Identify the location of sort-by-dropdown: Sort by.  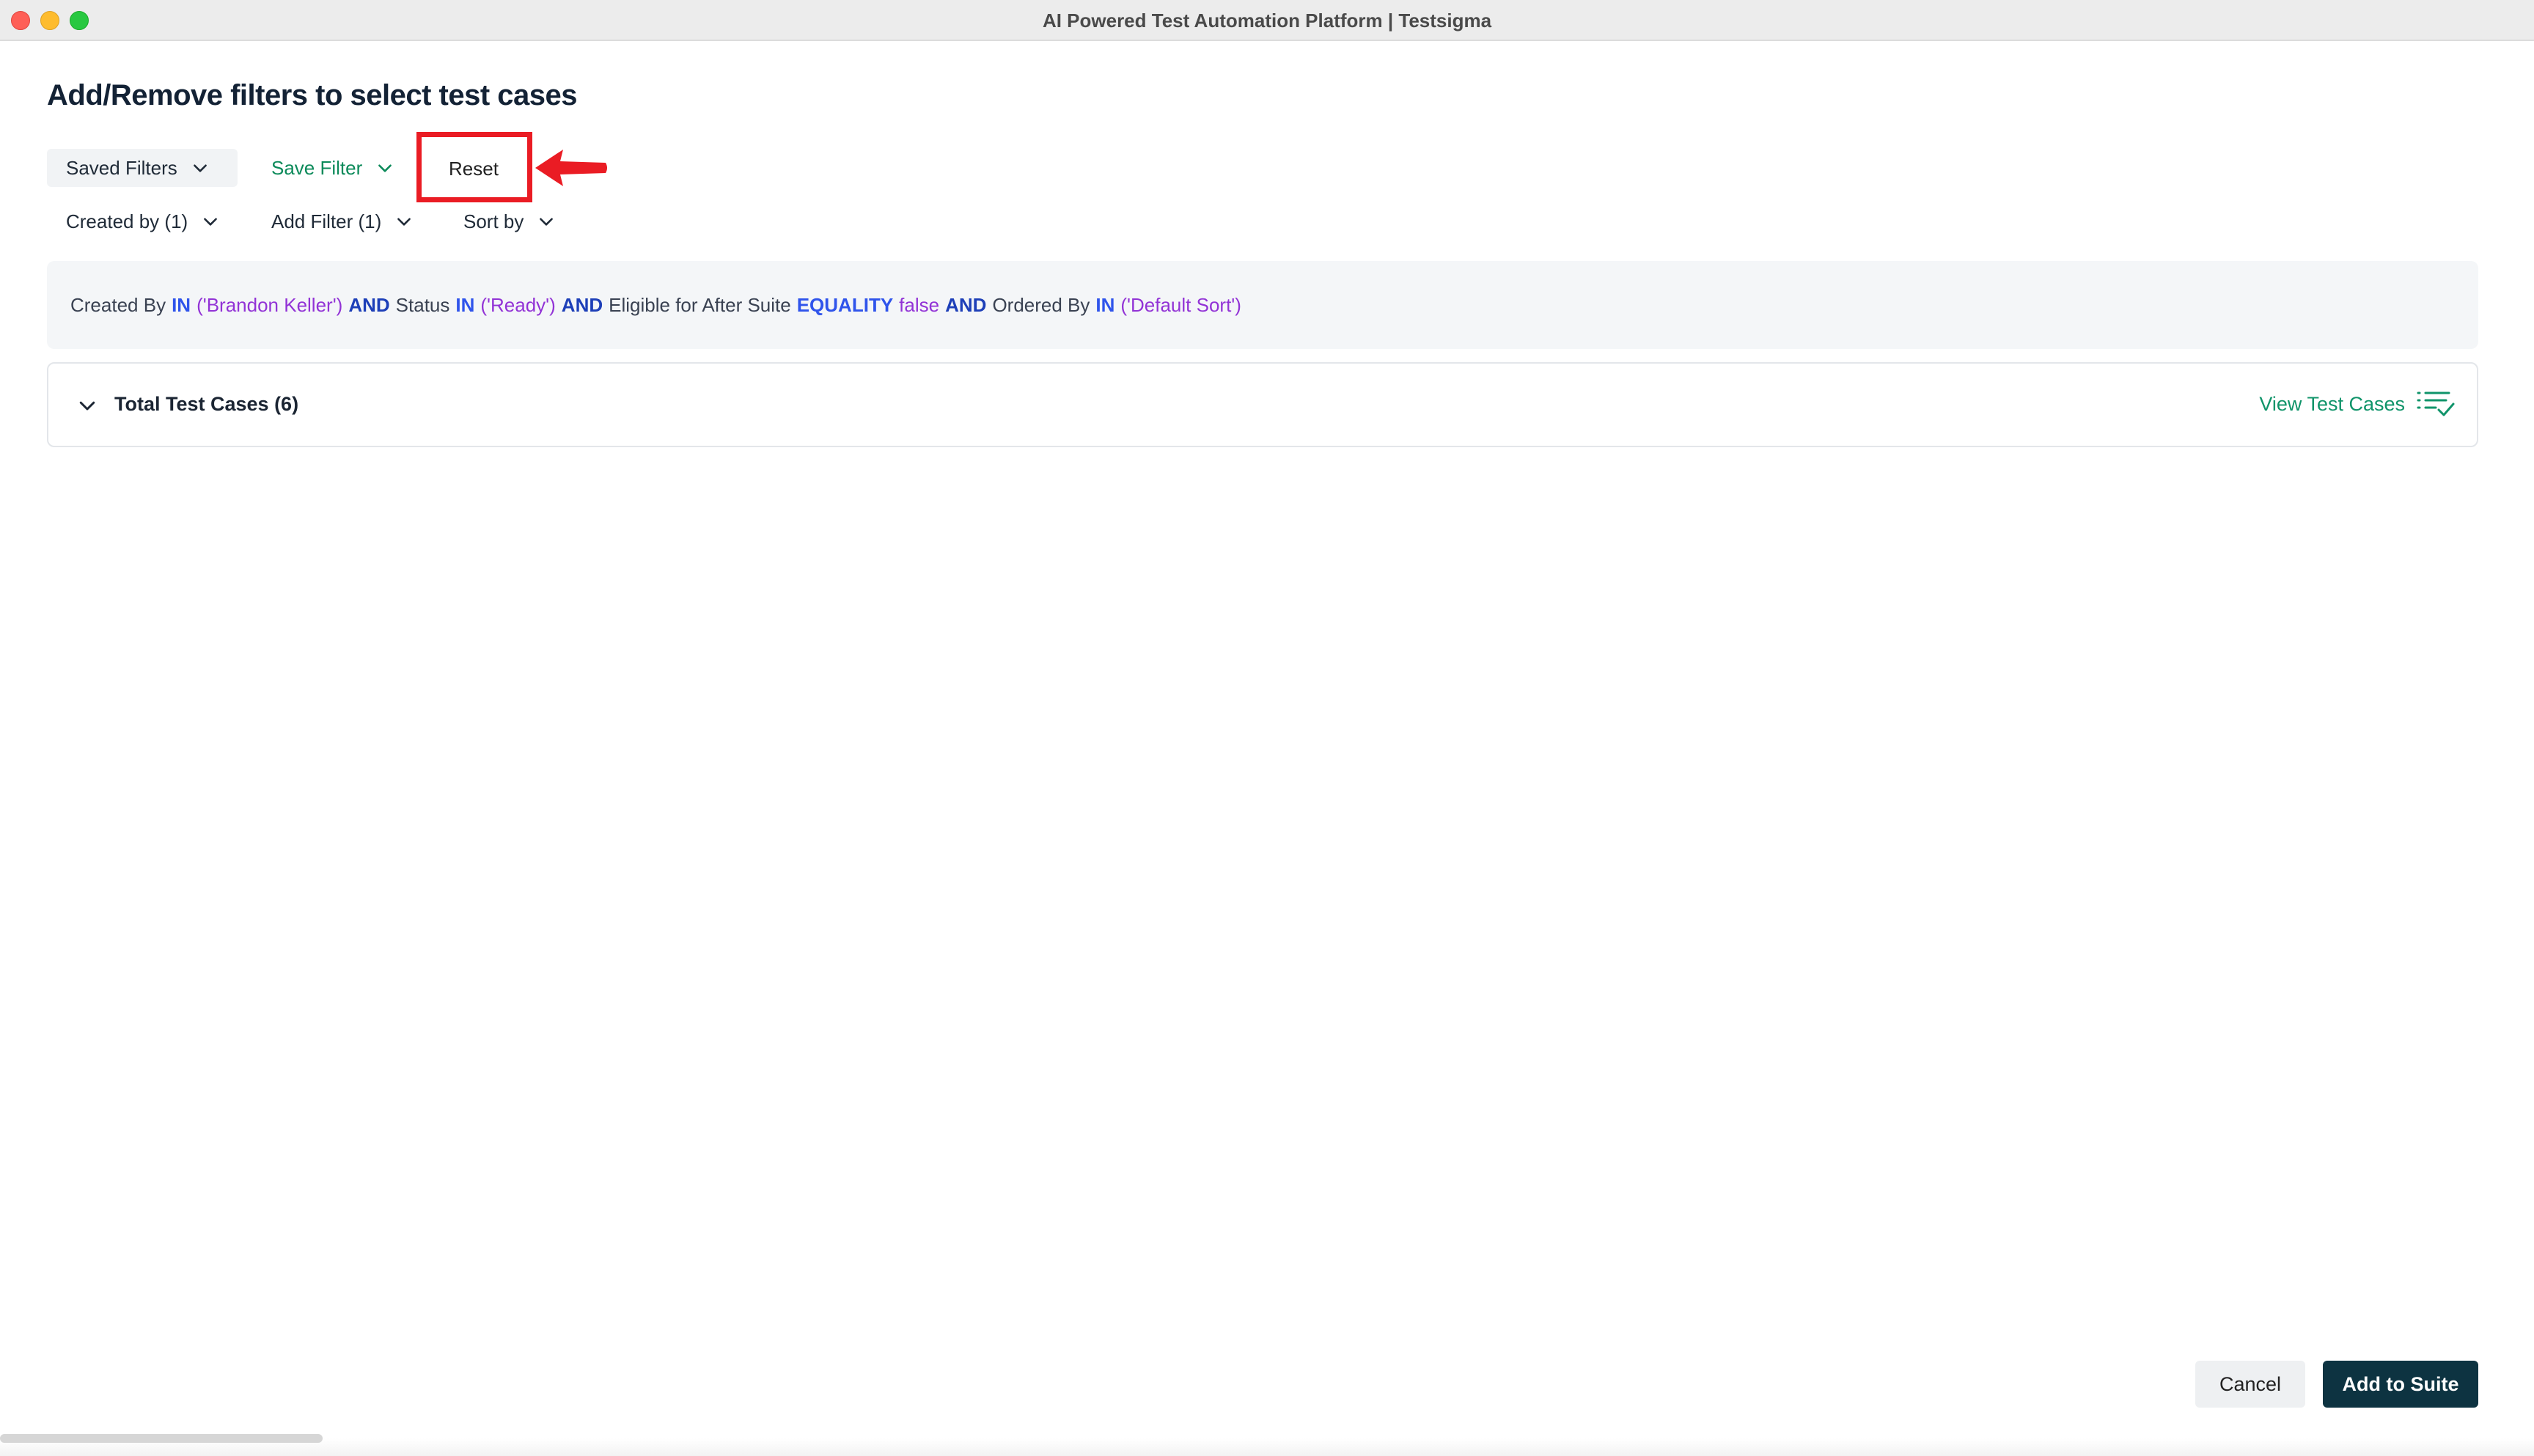
(509, 221).